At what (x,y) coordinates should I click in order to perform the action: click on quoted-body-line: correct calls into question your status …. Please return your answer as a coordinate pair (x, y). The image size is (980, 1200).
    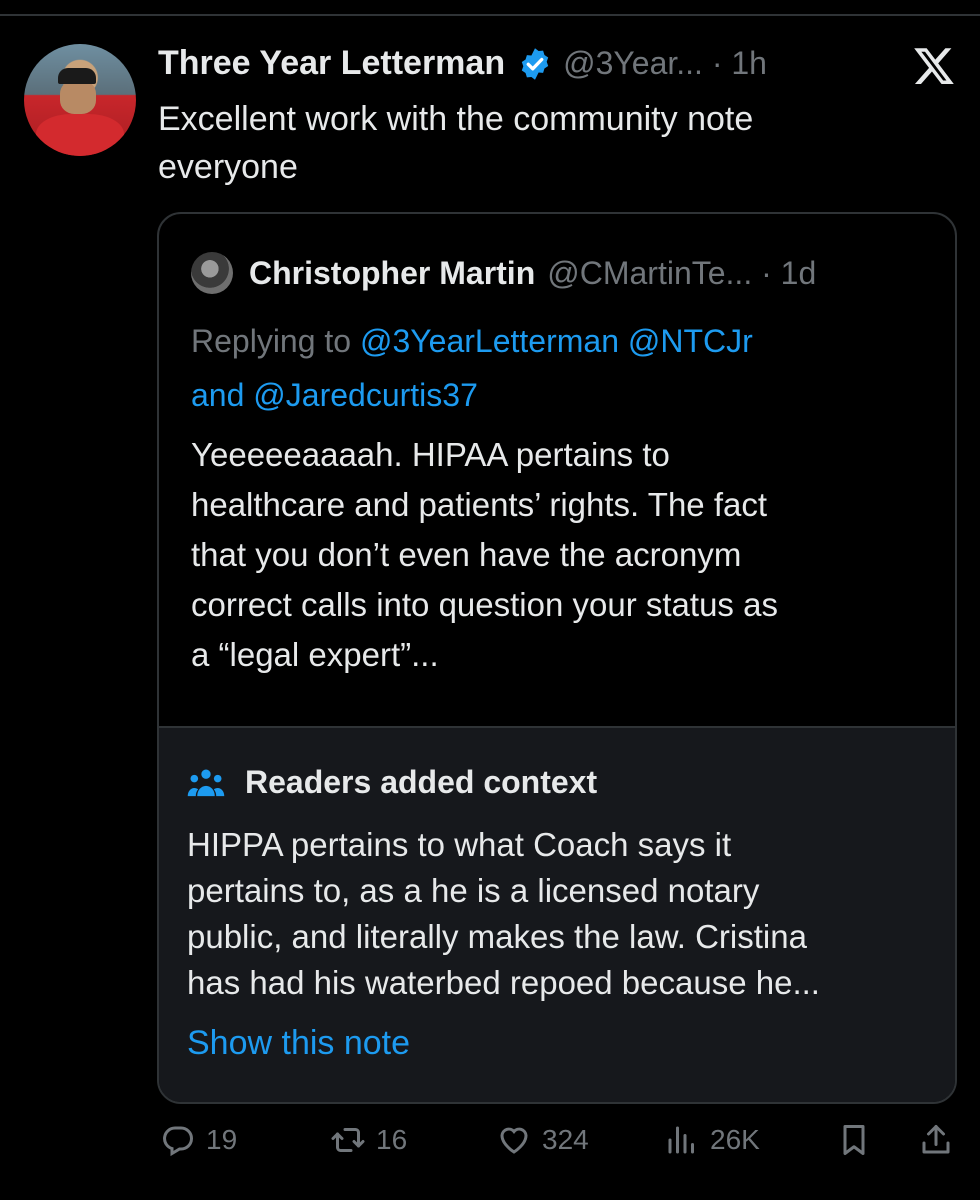
    Looking at the image, I should click on (484, 604).